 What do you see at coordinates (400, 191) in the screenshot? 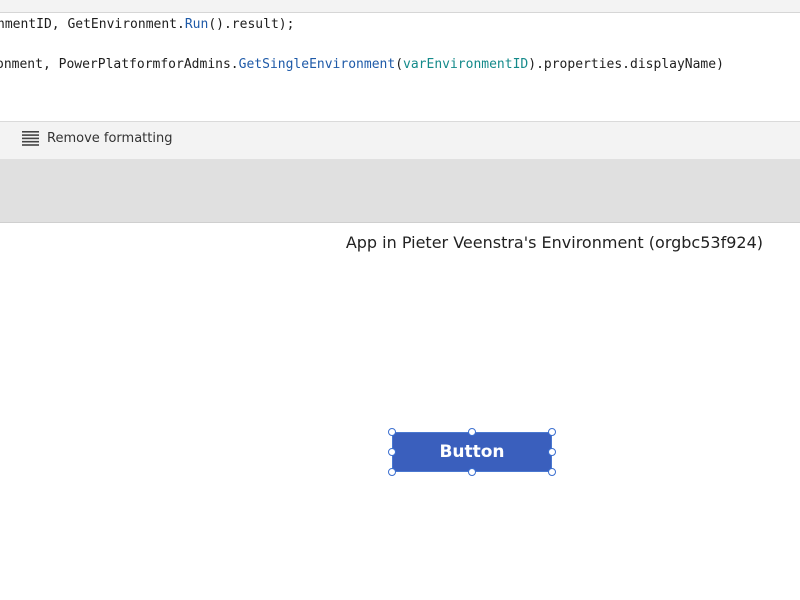
I see `canvas-header-band` at bounding box center [400, 191].